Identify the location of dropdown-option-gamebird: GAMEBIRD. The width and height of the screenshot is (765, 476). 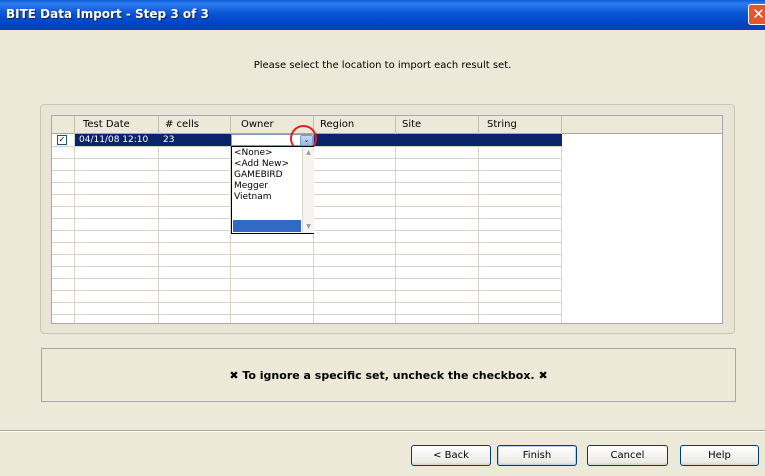
(258, 175).